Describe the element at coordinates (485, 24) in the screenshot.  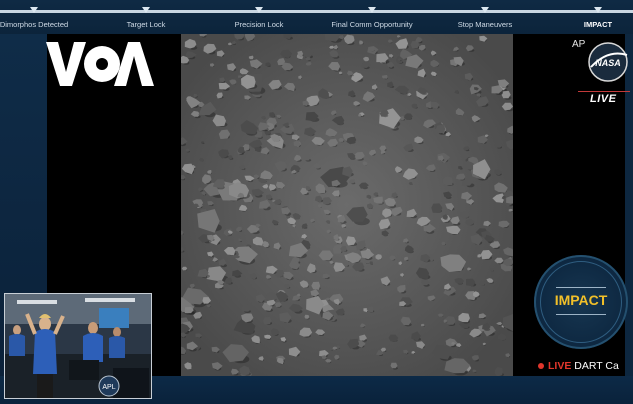
I see `milestone-label: Stop Maneuvers` at that location.